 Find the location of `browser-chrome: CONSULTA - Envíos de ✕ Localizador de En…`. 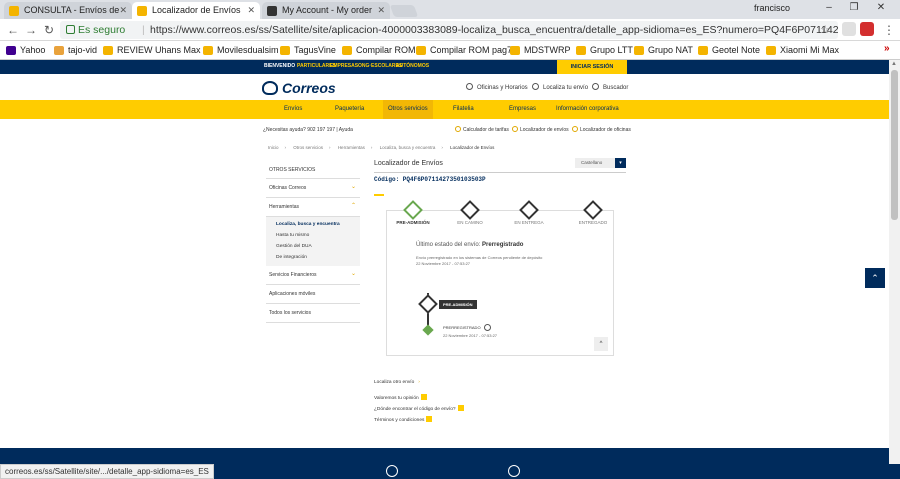

browser-chrome: CONSULTA - Envíos de ✕ Localizador de En… is located at coordinates (450, 30).